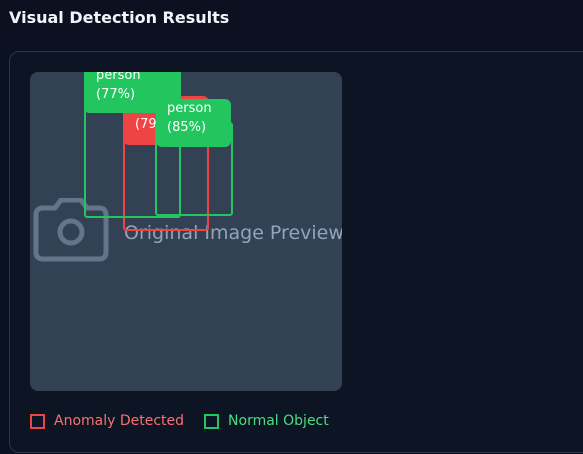 This screenshot has width=583, height=454. Describe the element at coordinates (119, 421) in the screenshot. I see `legend-label-anomaly: Anomaly Detected` at that location.